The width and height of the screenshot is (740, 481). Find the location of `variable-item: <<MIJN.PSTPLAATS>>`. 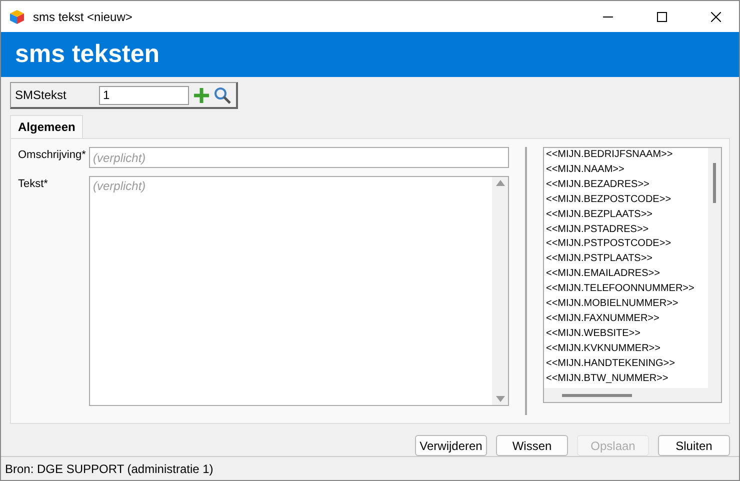

variable-item: <<MIJN.PSTPLAATS>> is located at coordinates (626, 260).